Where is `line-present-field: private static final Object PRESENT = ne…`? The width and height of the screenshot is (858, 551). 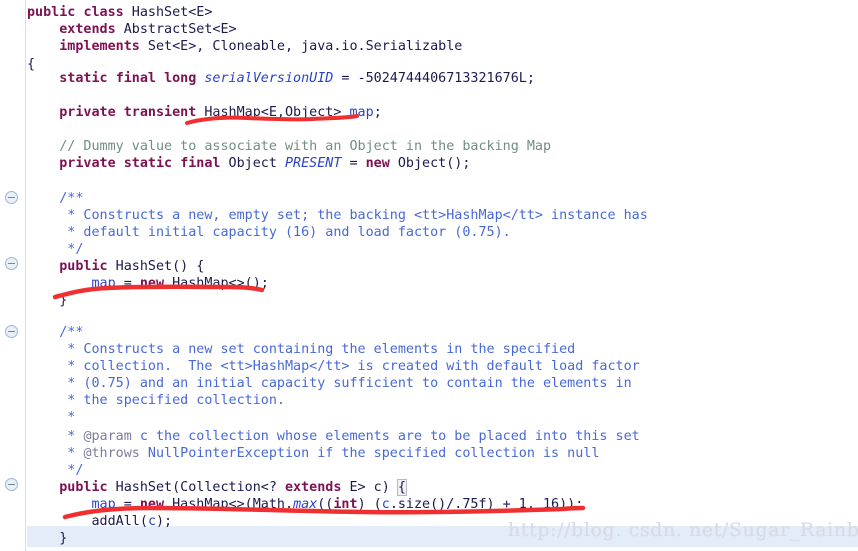 line-present-field: private static final Object PRESENT = ne… is located at coordinates (248, 163).